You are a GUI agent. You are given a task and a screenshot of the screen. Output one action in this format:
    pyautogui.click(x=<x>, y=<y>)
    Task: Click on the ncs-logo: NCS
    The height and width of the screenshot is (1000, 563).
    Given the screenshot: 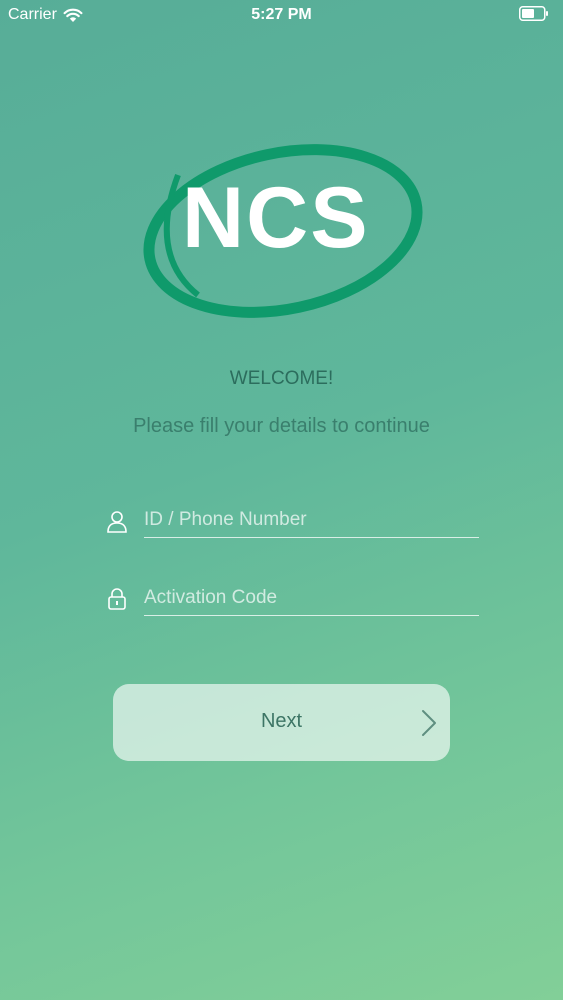 What is the action you would take?
    pyautogui.click(x=283, y=231)
    